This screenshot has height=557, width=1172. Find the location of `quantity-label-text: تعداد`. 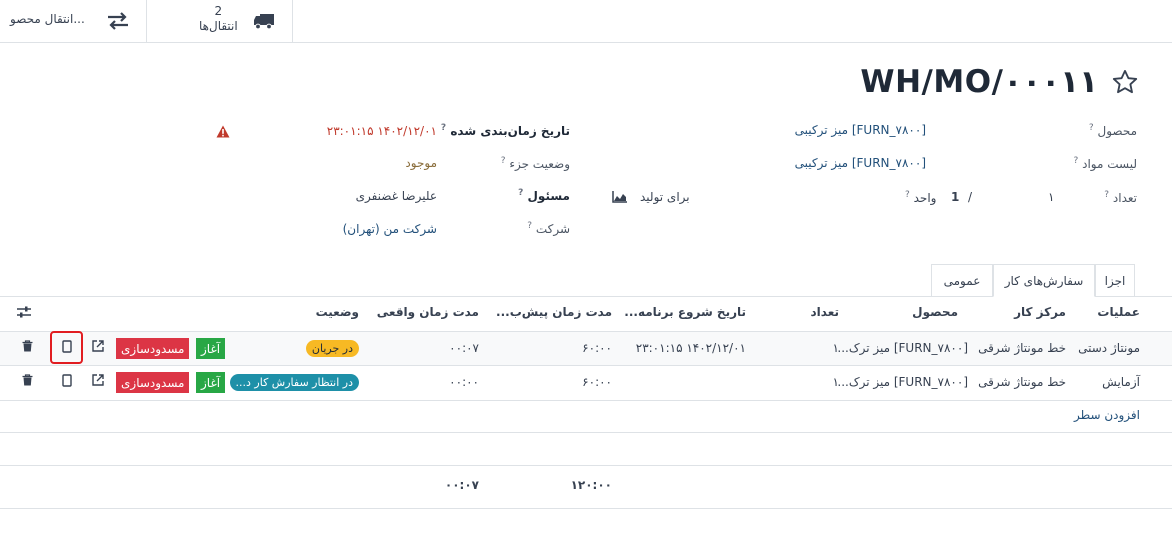

quantity-label-text: تعداد is located at coordinates (1124, 198).